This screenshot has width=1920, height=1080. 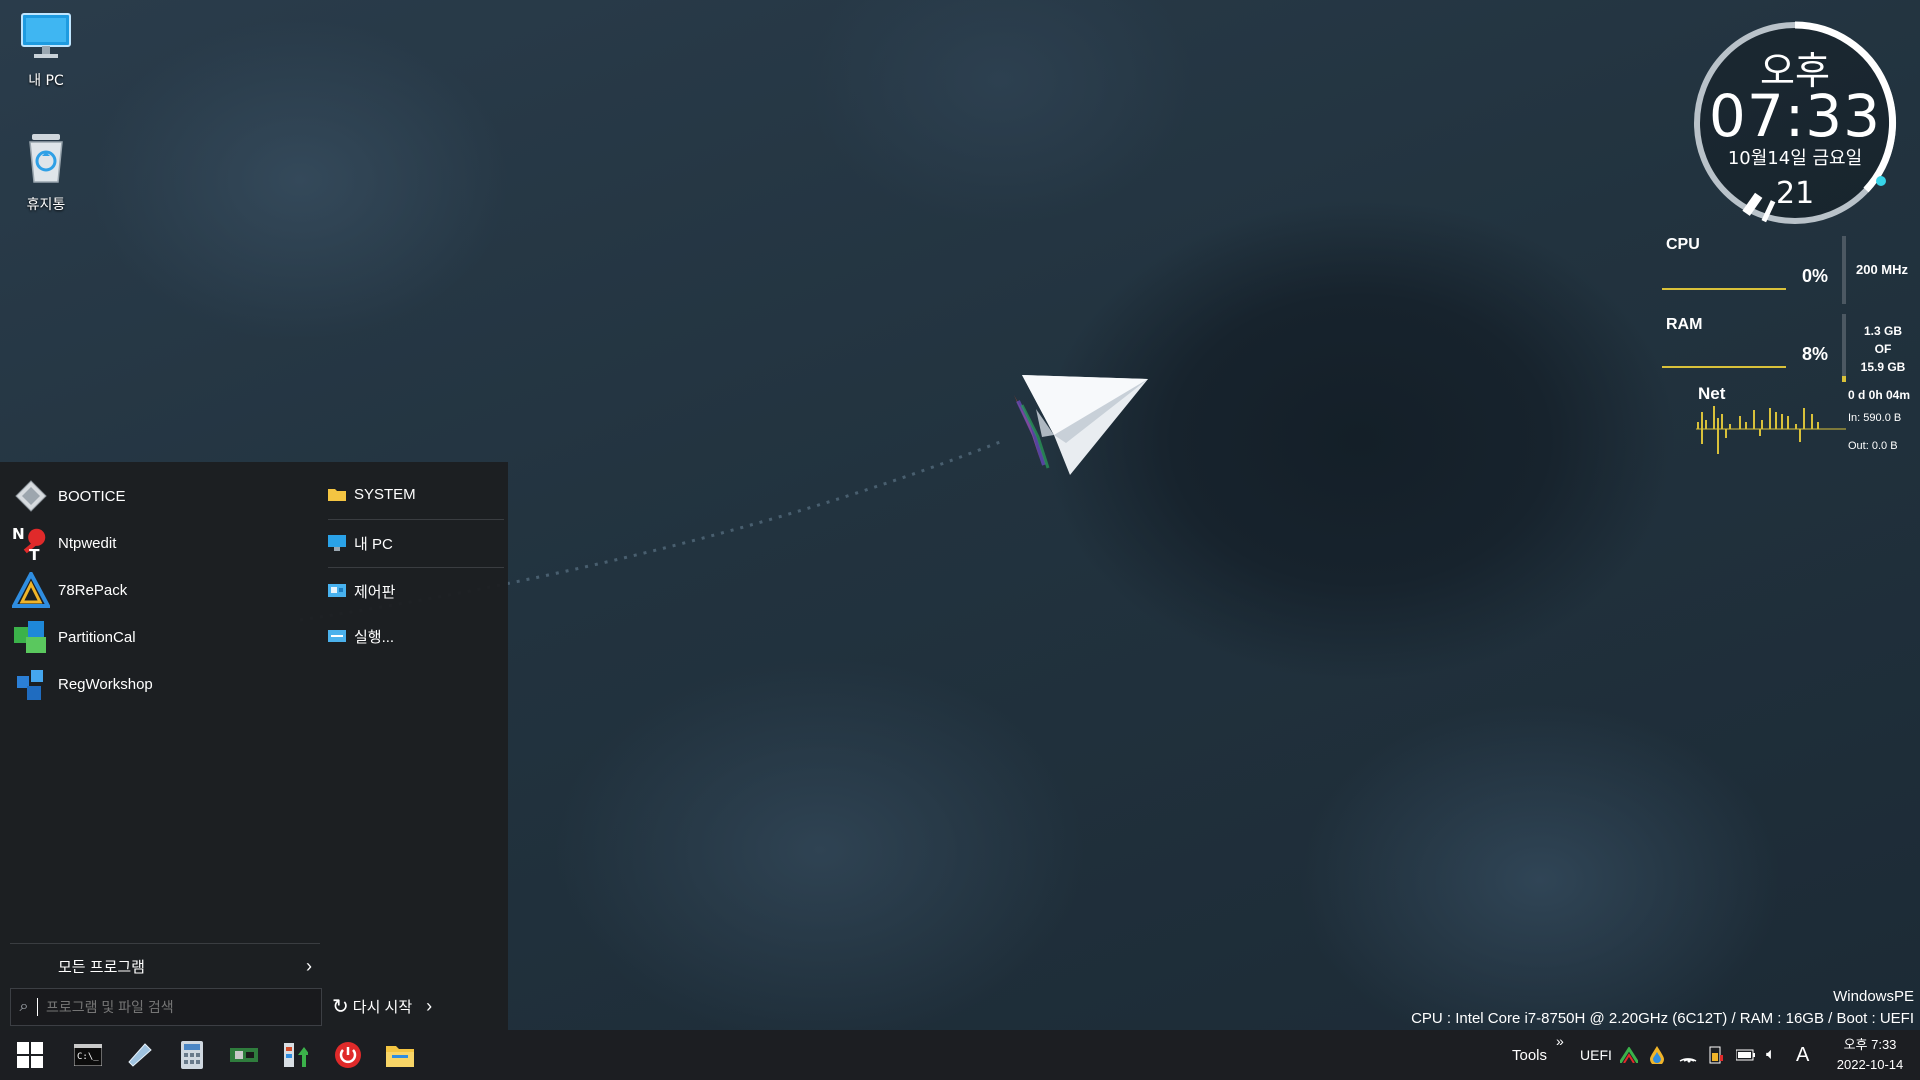 I want to click on monitor-icon, so click(x=46, y=35).